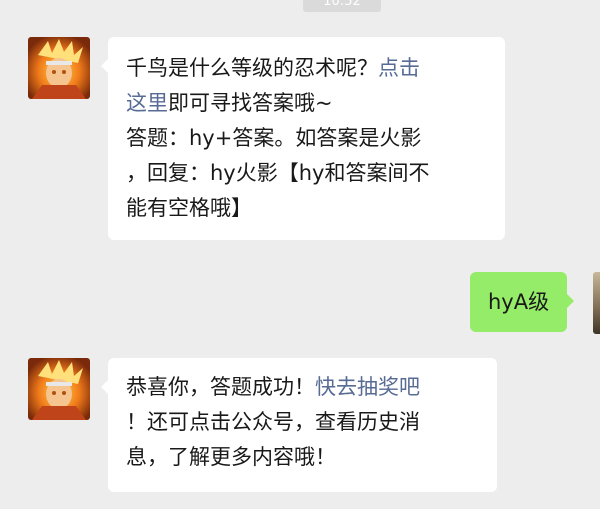  What do you see at coordinates (252, 68) in the screenshot?
I see `message-text: 千鸟是什么等级的忍术呢？` at bounding box center [252, 68].